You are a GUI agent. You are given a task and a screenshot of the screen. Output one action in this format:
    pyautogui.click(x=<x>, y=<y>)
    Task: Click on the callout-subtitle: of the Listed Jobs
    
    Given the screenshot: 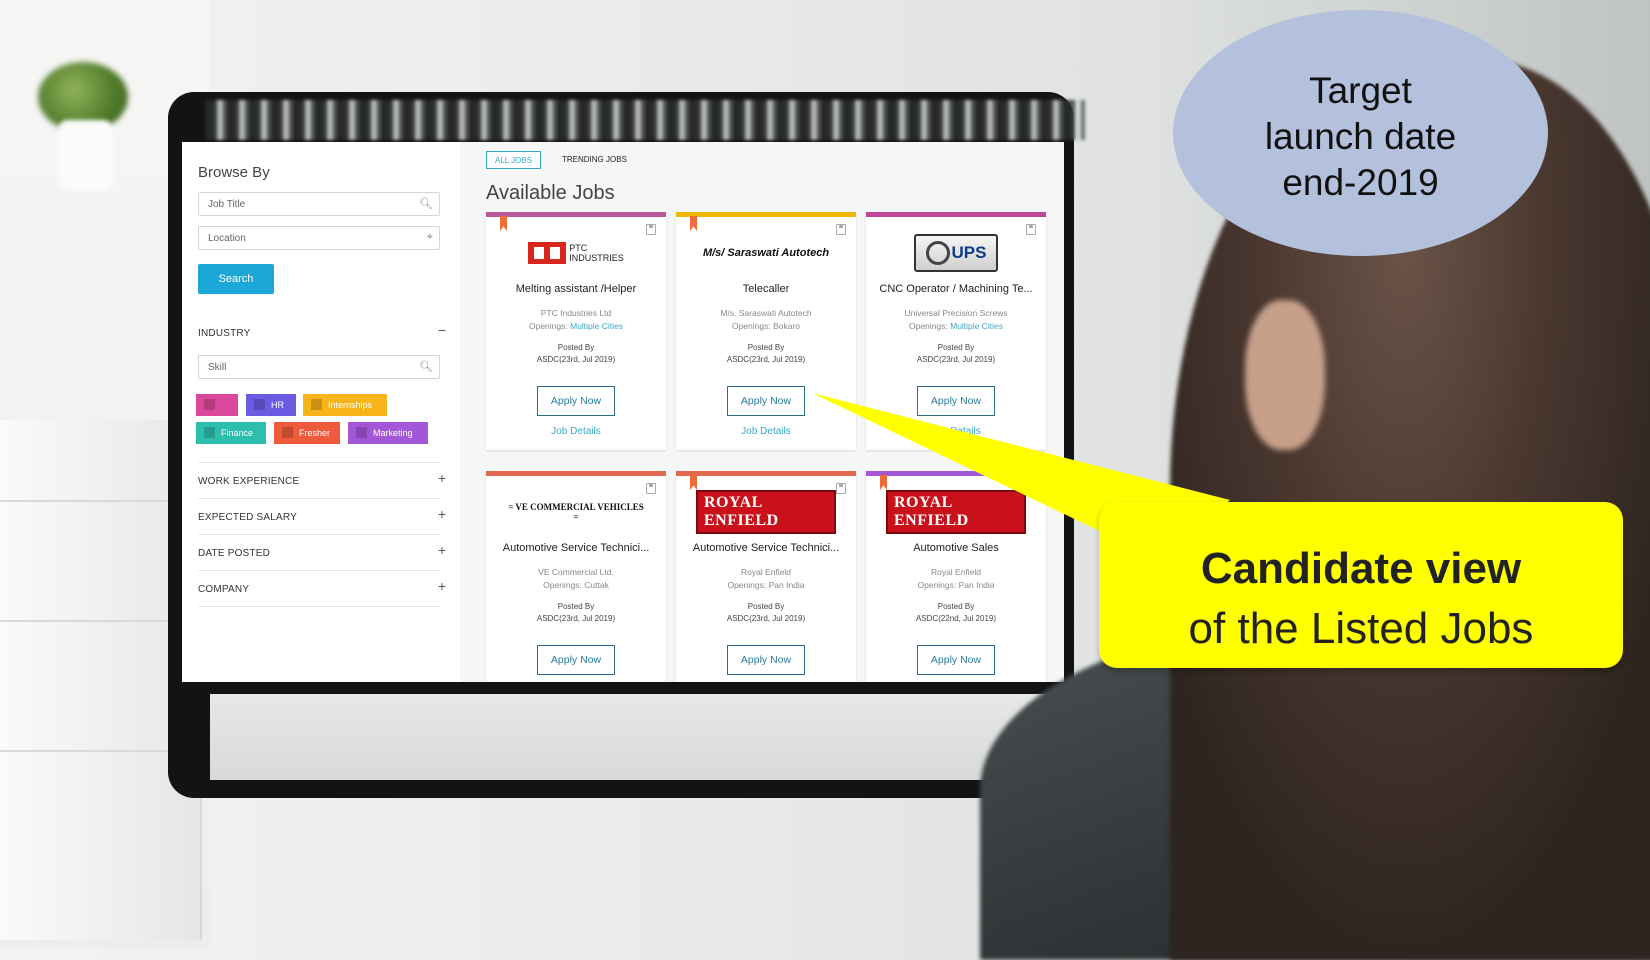 What is the action you would take?
    pyautogui.click(x=1361, y=628)
    